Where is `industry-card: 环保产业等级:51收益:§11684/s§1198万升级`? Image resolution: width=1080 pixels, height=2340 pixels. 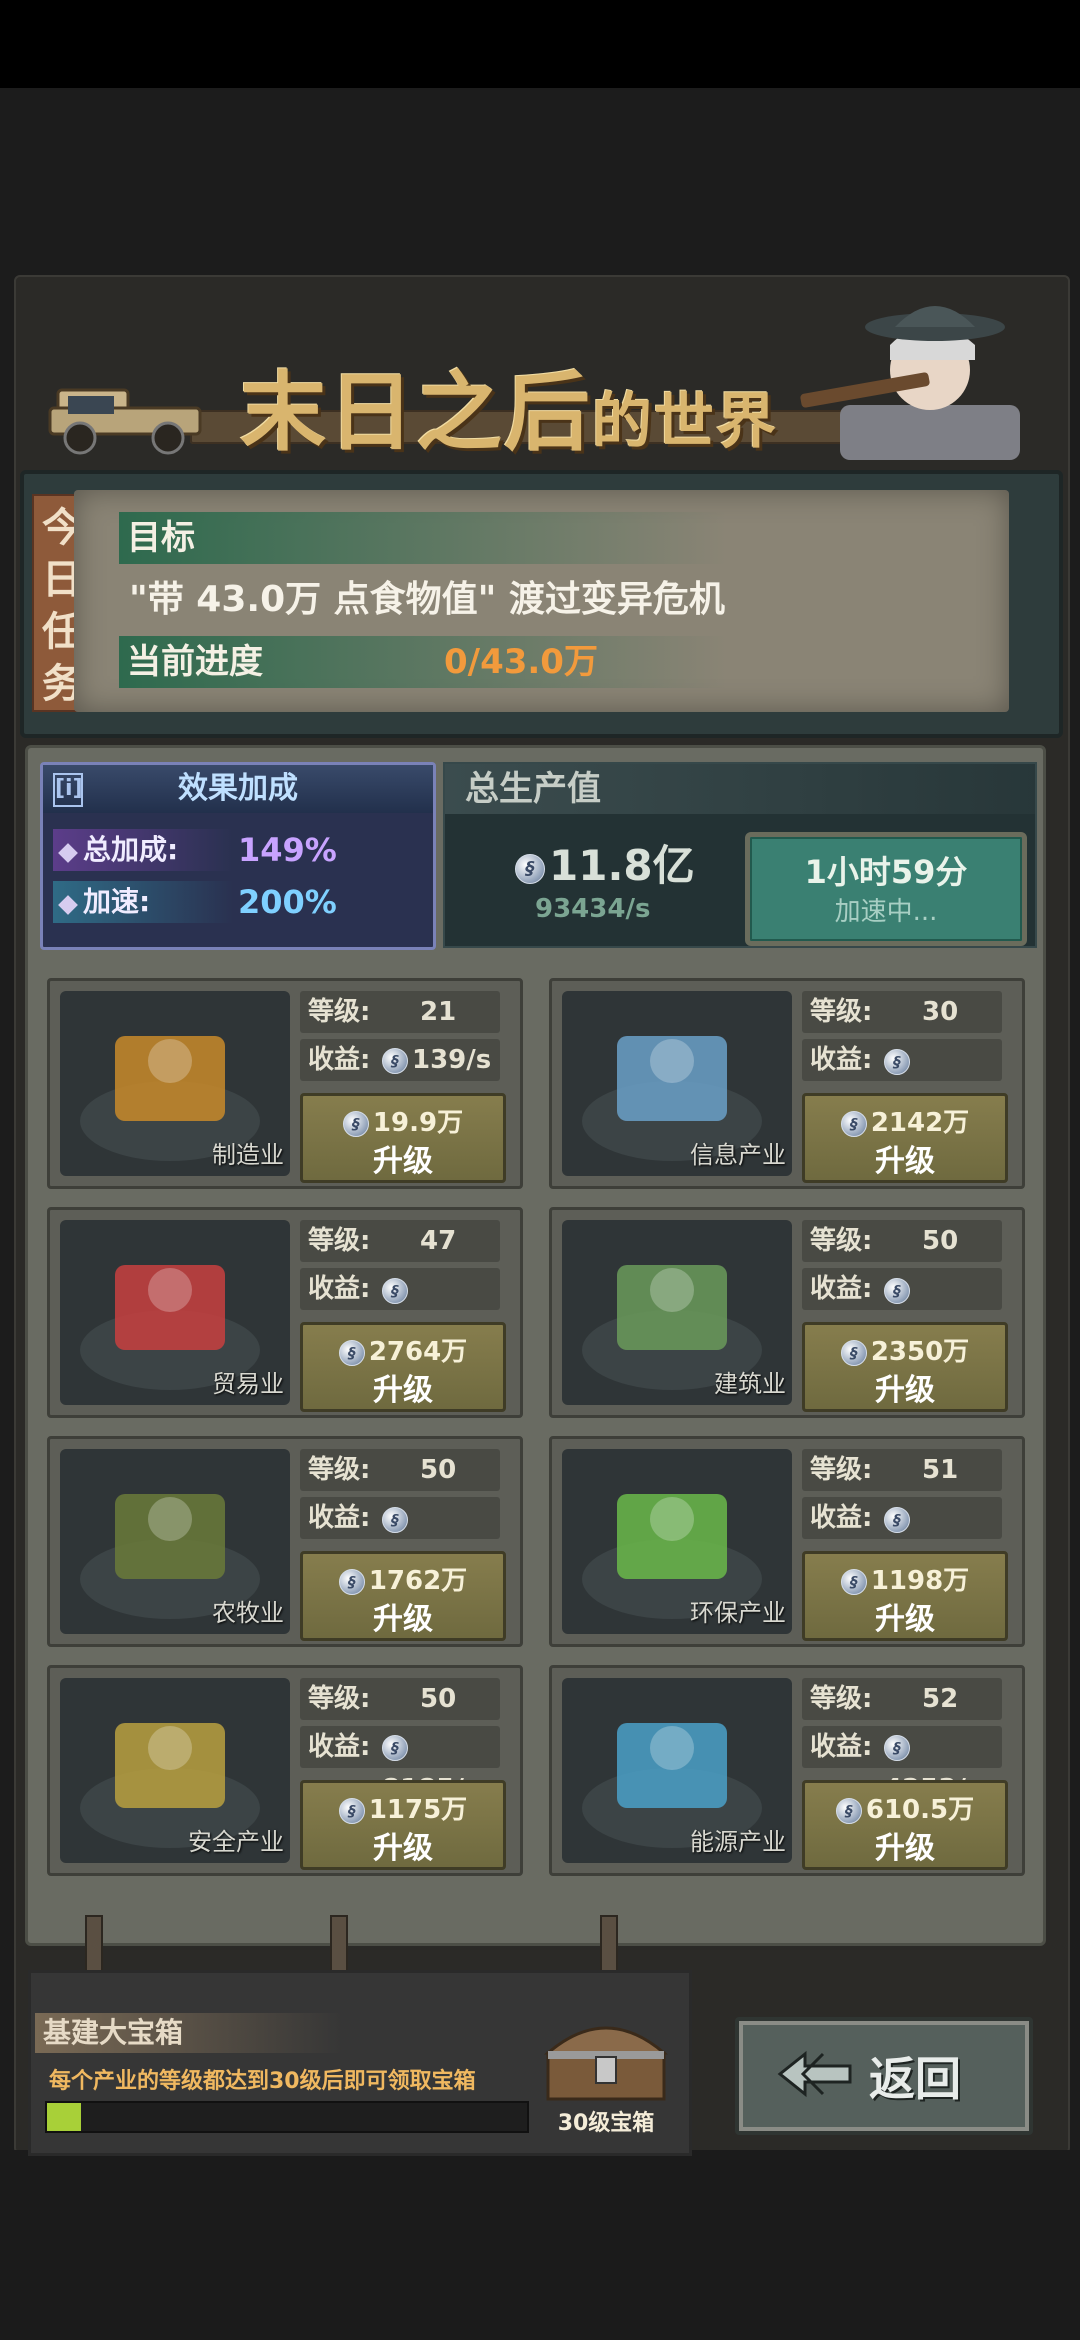
industry-card: 环保产业等级:51收益:§11684/s§1198万升级 is located at coordinates (787, 1541).